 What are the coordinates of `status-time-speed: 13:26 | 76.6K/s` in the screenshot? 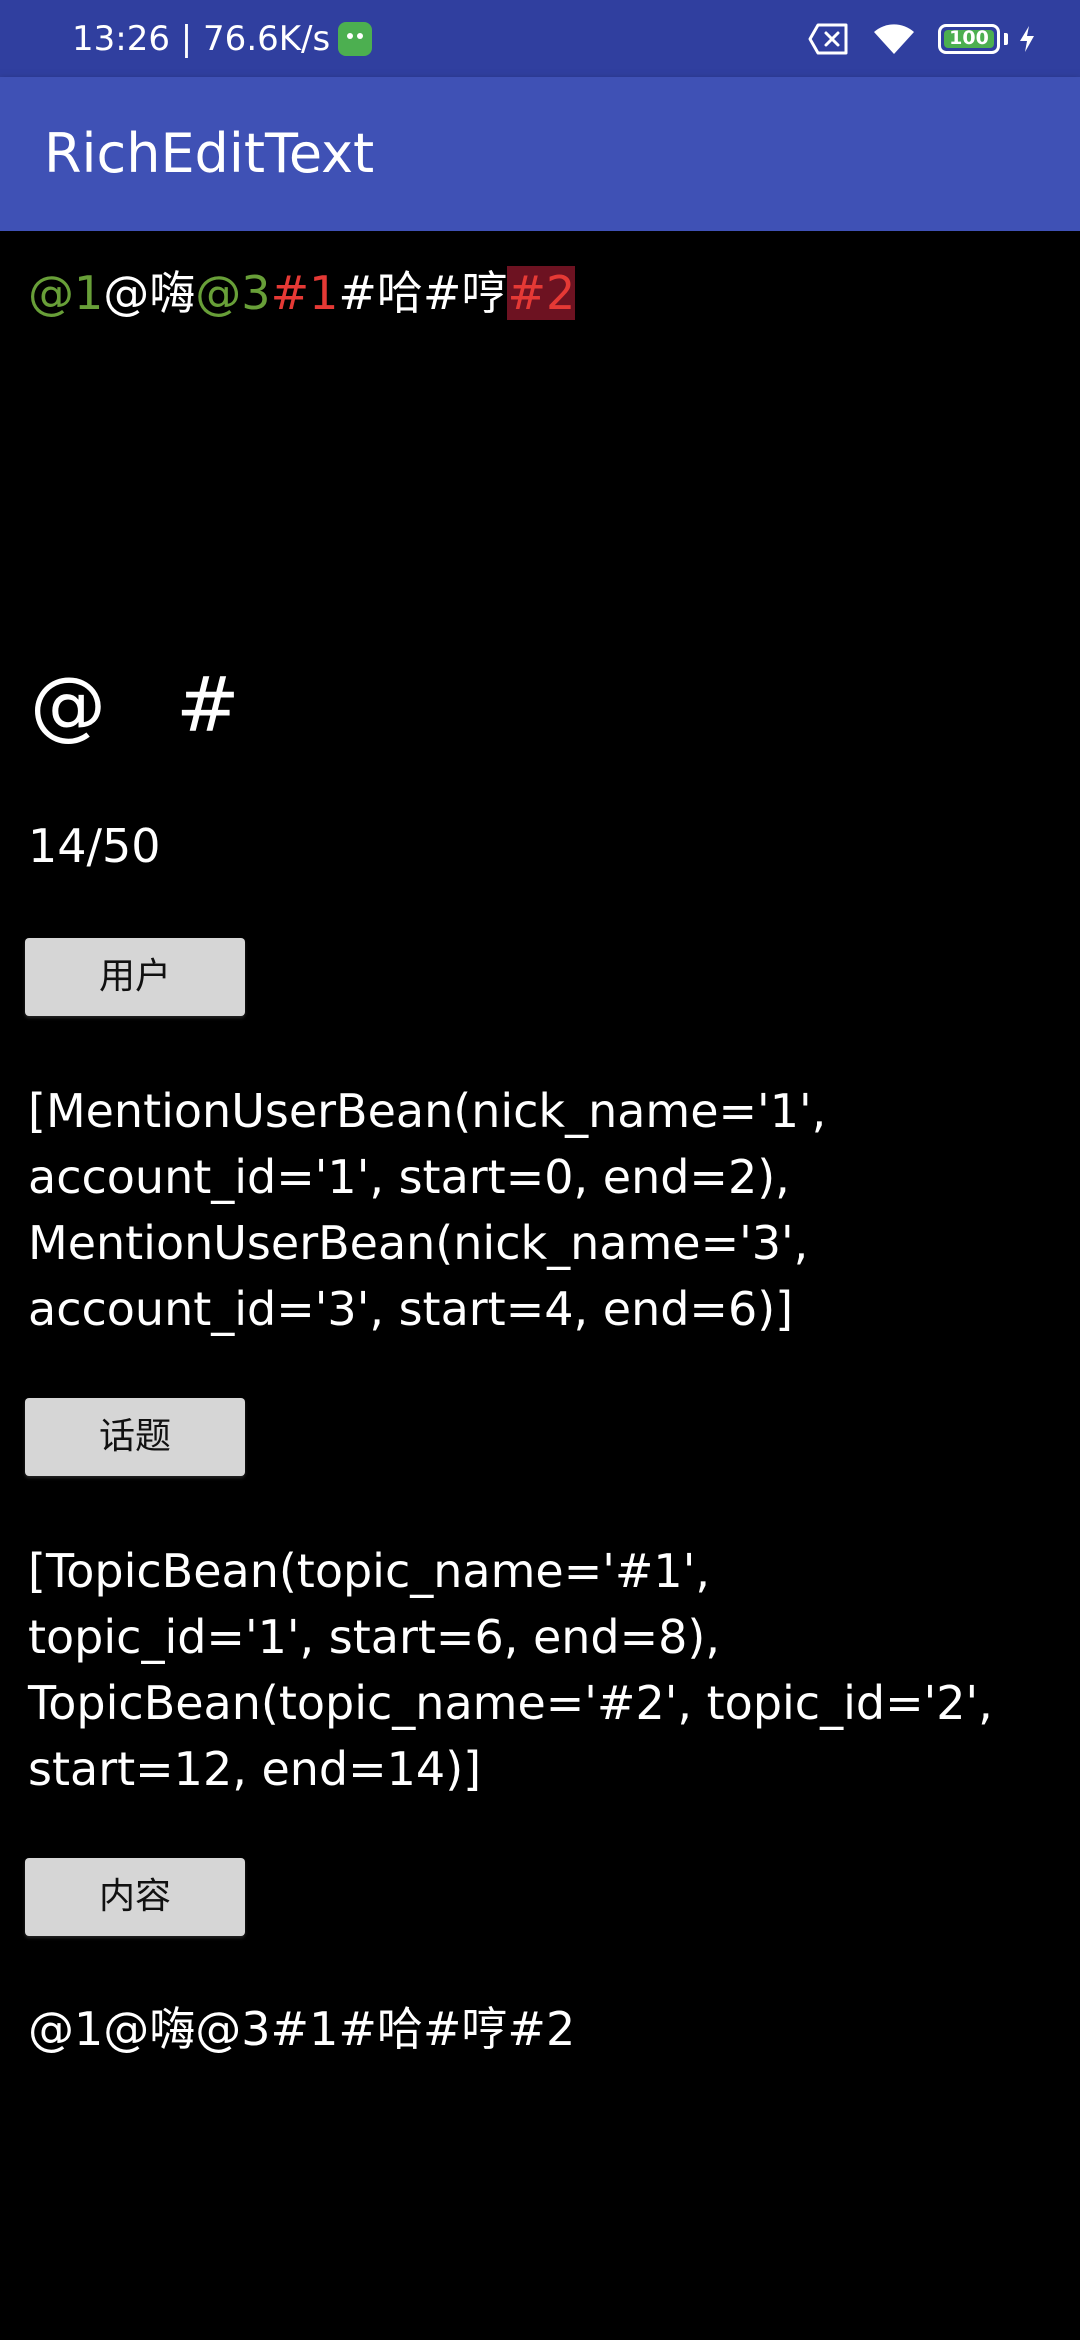 It's located at (201, 38).